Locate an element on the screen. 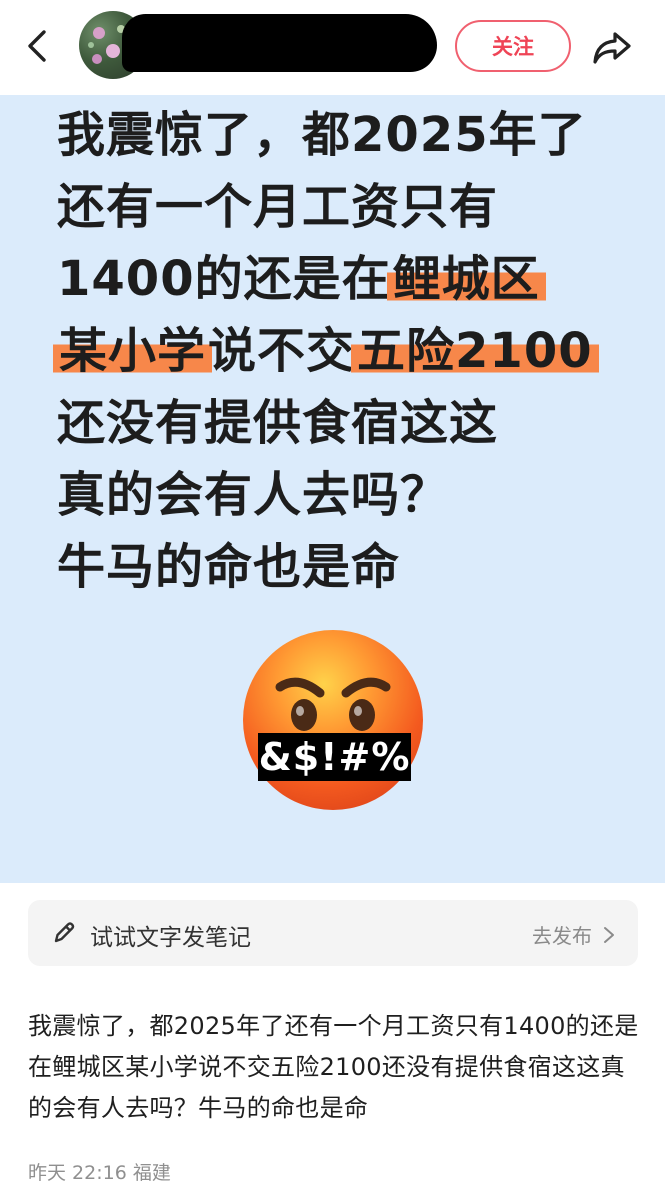 Image resolution: width=665 pixels, height=1200 pixels. headline-line: 还有一个月工资只有 is located at coordinates (278, 207).